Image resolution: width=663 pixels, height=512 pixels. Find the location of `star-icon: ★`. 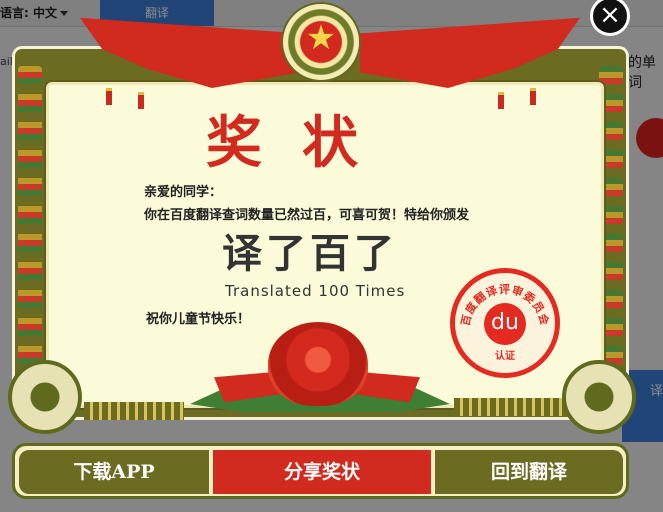

star-icon: ★ is located at coordinates (321, 38).